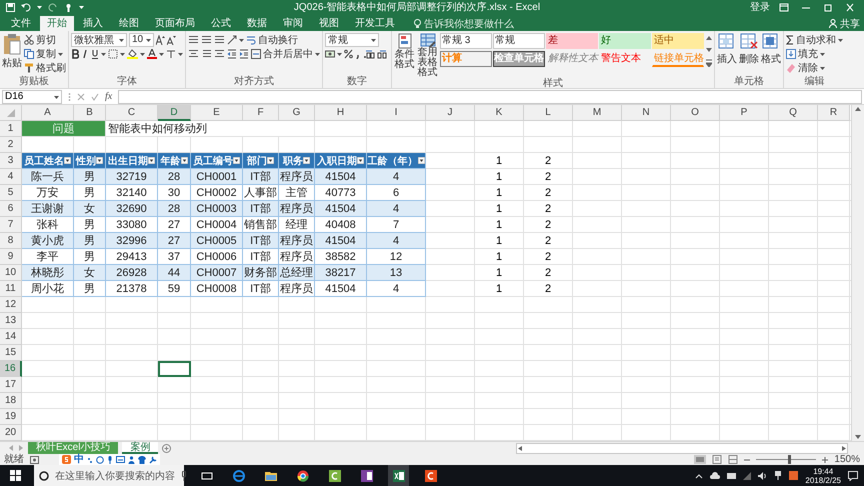 Image resolution: width=864 pixels, height=486 pixels. I want to click on gallery-down-icon, so click(709, 50).